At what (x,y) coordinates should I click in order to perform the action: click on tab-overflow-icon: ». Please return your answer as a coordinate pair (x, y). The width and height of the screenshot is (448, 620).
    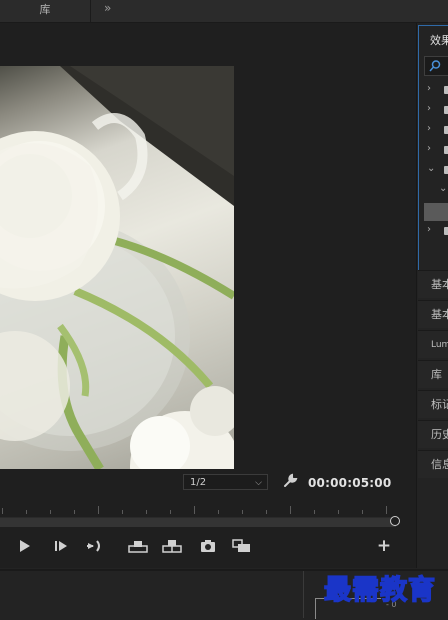
    Looking at the image, I should click on (107, 8).